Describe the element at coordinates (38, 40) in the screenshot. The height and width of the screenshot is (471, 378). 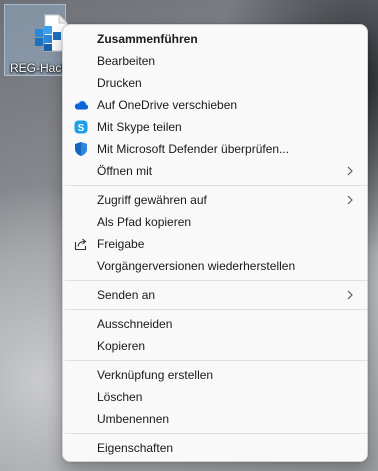
I see `desktop-file-reg-hacks: REG-Hacks` at that location.